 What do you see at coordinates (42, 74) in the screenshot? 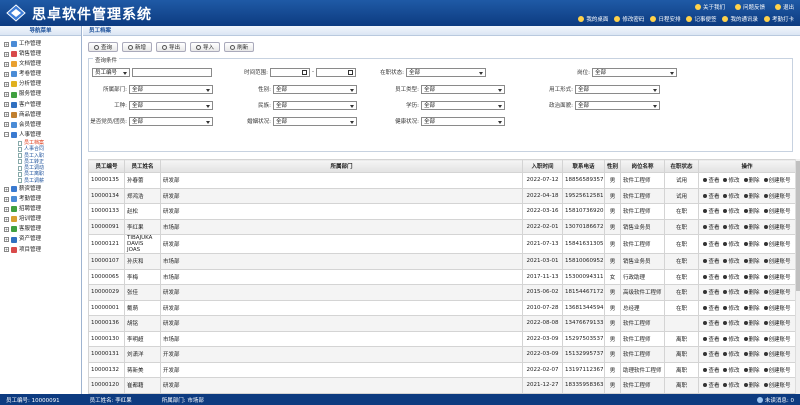
I see `nav-item-exam: + 考卷管理` at bounding box center [42, 74].